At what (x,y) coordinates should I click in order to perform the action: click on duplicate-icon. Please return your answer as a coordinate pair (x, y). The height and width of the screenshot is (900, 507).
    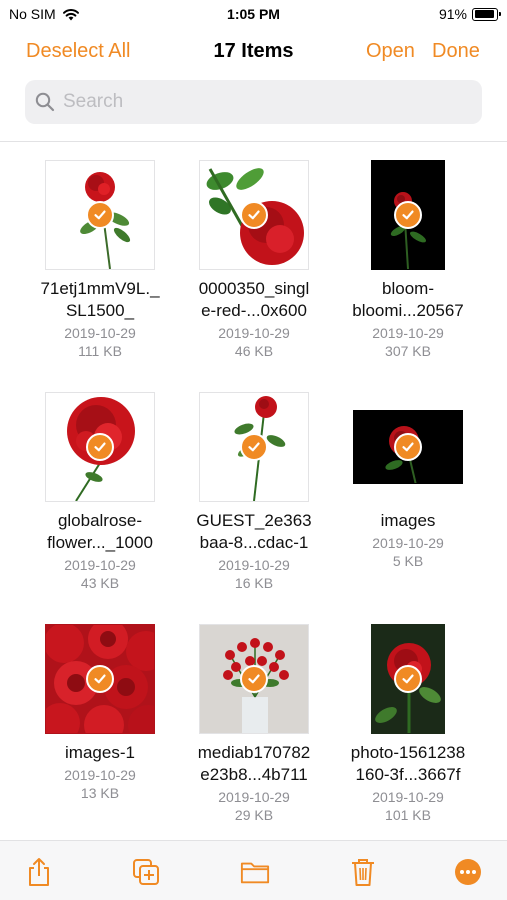
    Looking at the image, I should click on (146, 872).